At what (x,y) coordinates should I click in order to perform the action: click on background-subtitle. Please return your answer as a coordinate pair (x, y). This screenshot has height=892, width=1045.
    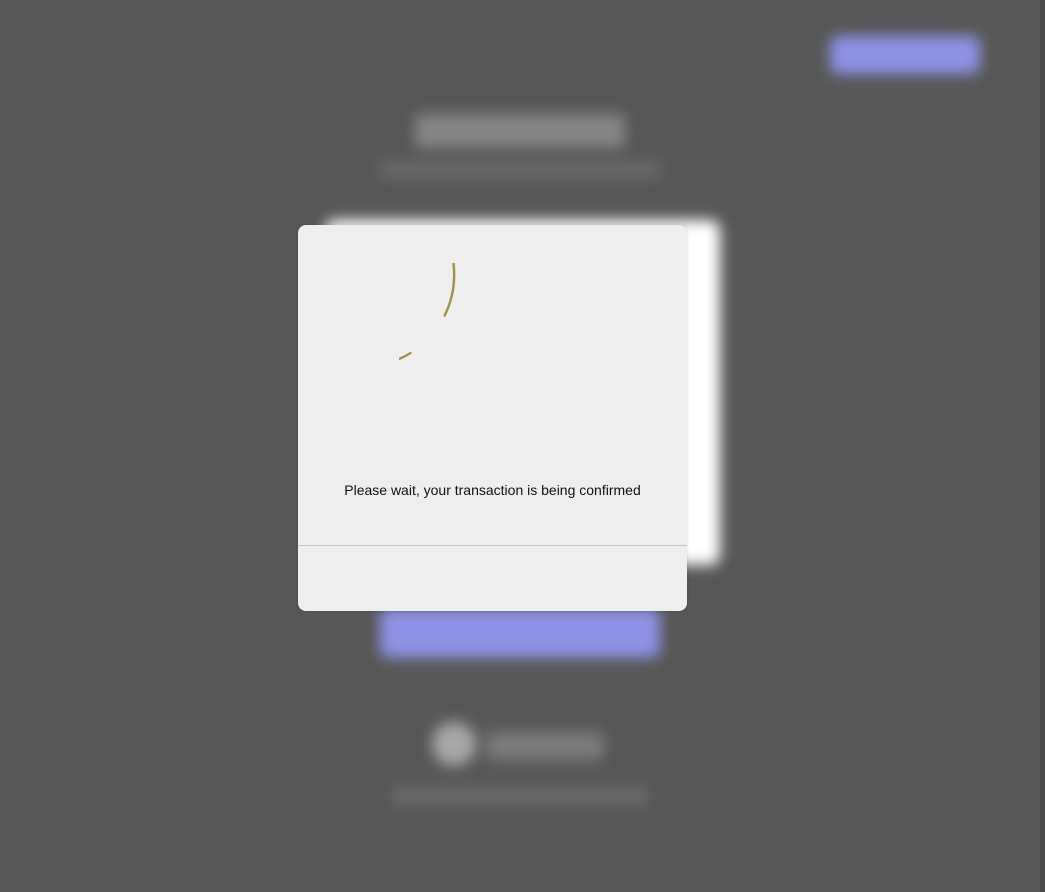
    Looking at the image, I should click on (520, 170).